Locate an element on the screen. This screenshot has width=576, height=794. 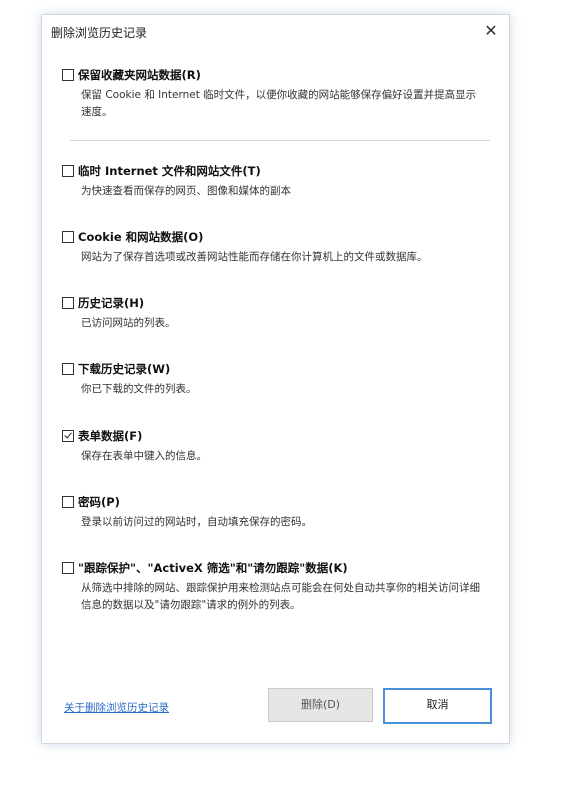
checkbox-tracking-protection is located at coordinates (68, 568).